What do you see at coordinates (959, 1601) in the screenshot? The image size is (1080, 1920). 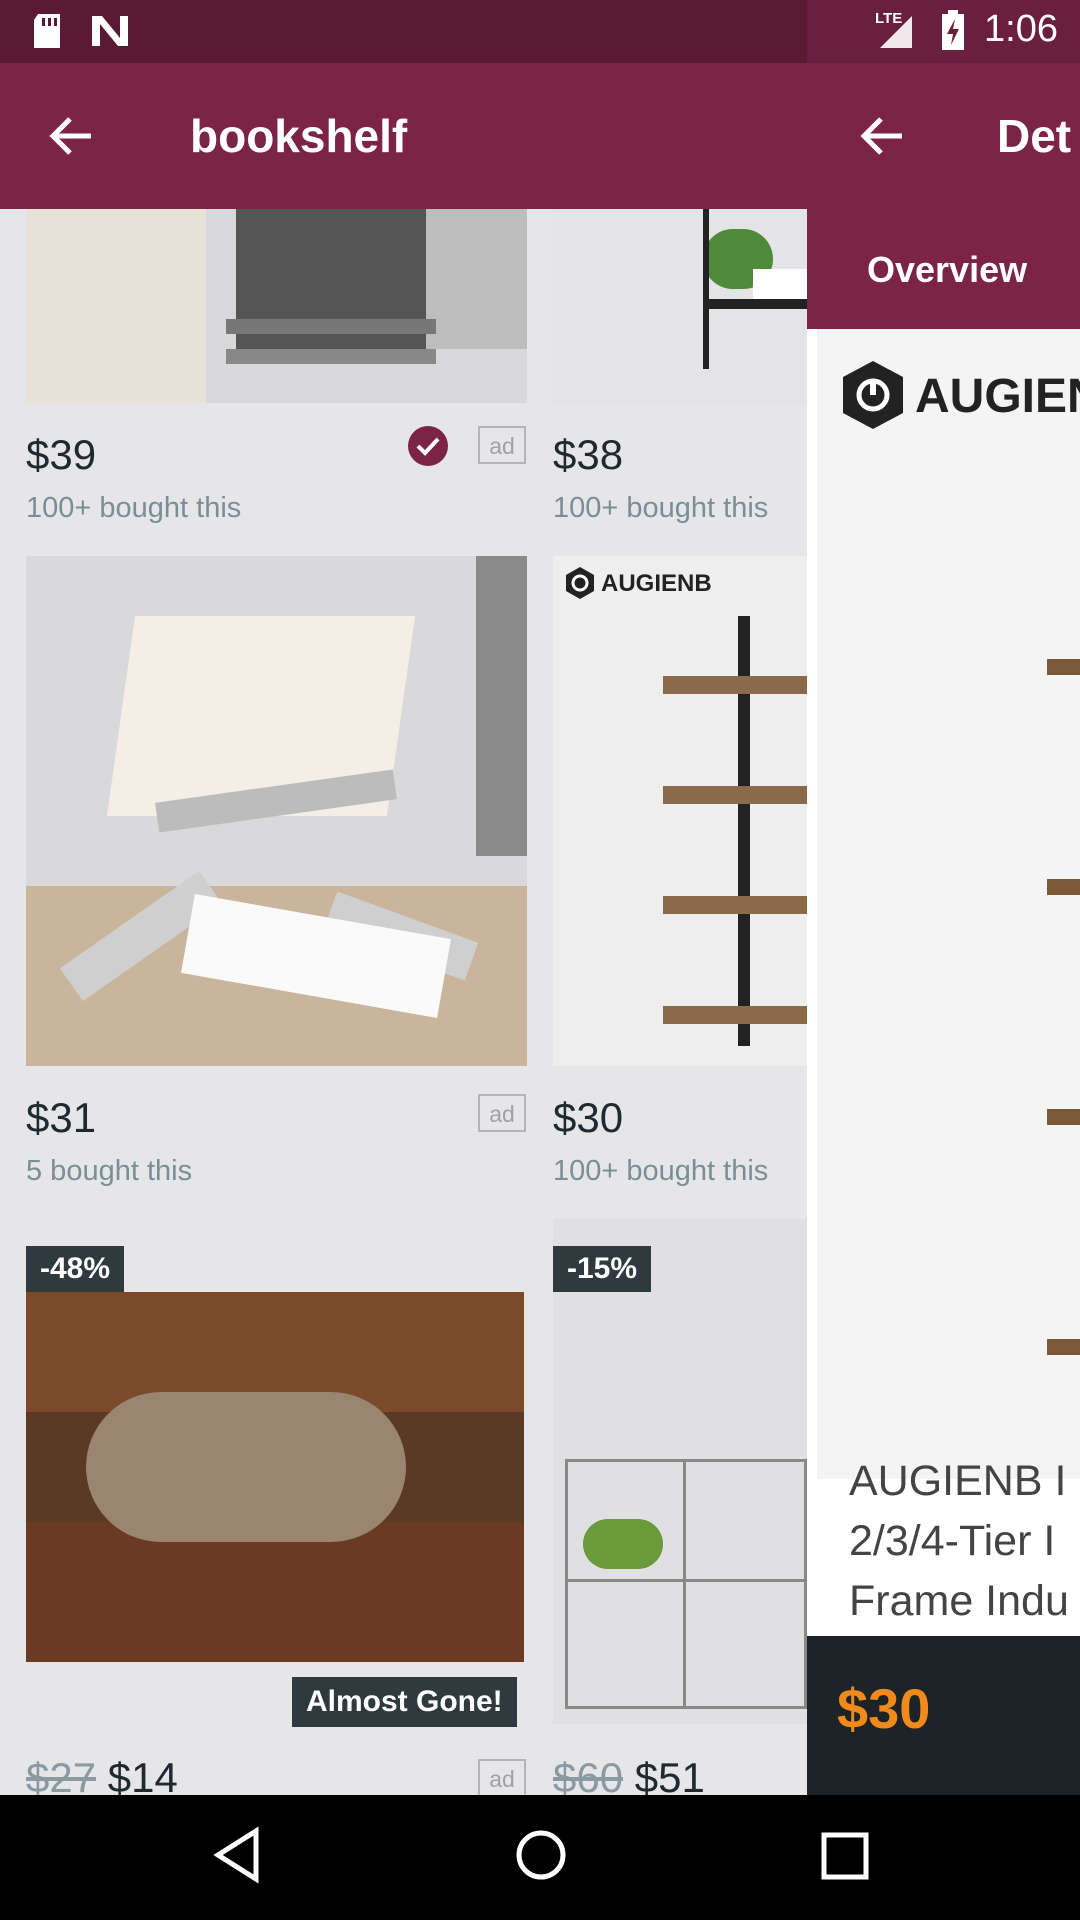 I see `description-line-3: Frame Indu` at bounding box center [959, 1601].